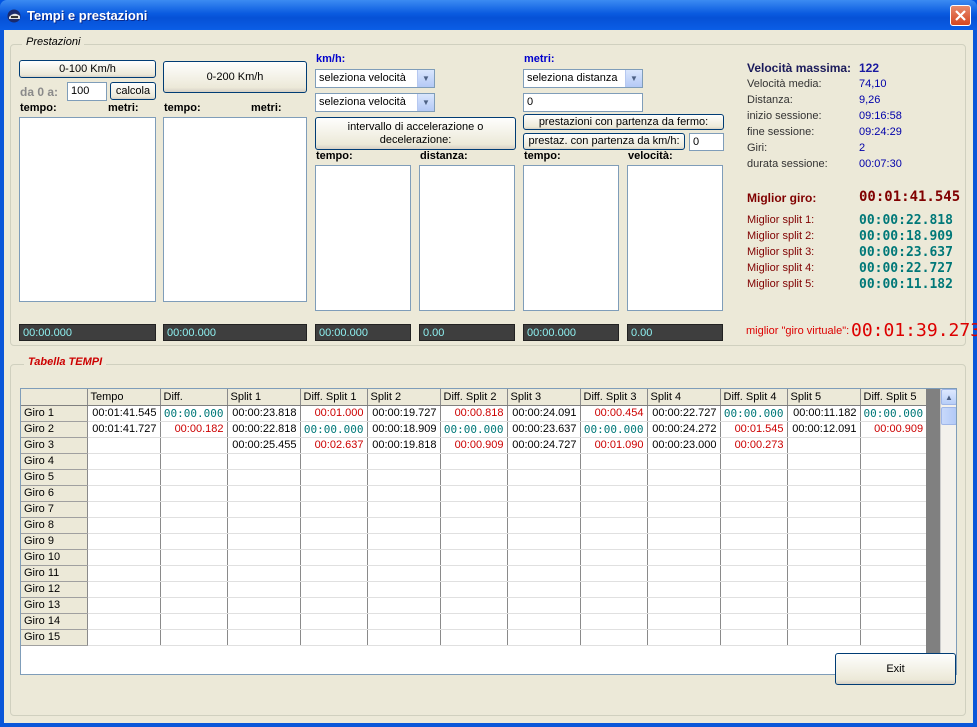 The image size is (977, 727). Describe the element at coordinates (474, 605) in the screenshot. I see `table-row: Giro 13` at that location.